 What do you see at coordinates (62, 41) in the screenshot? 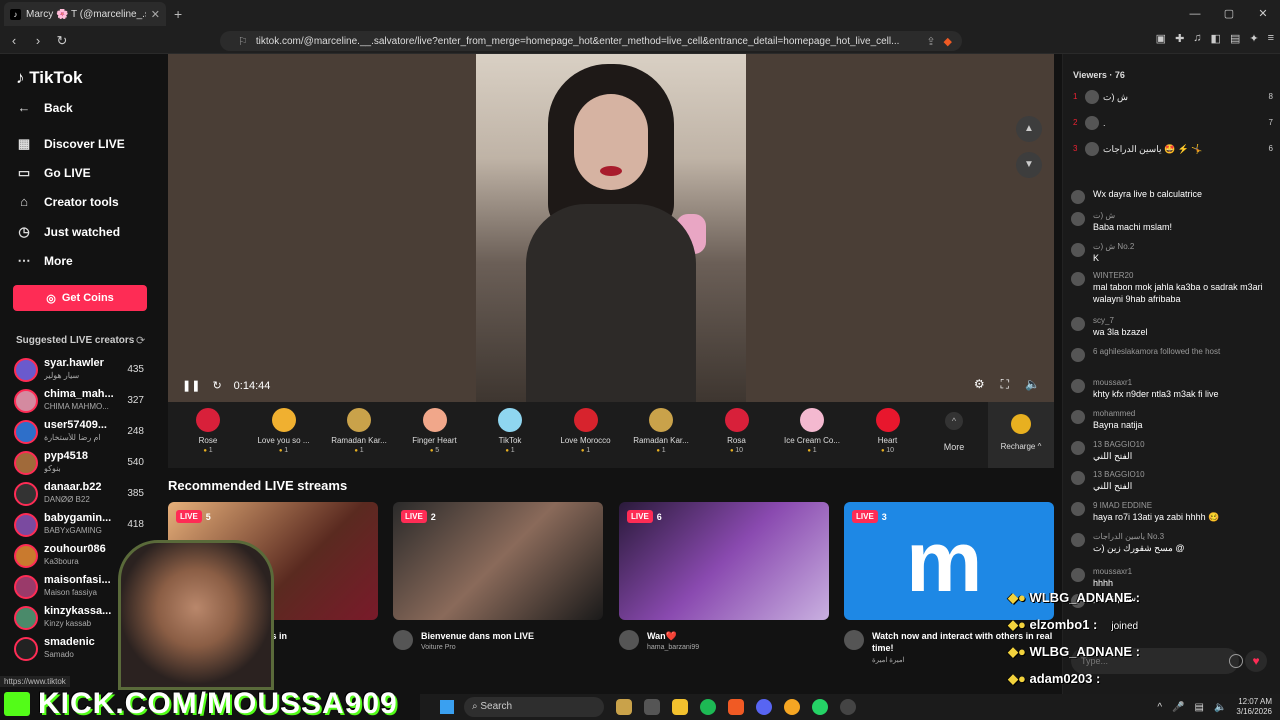
I see `reload-icon: ↻` at bounding box center [62, 41].